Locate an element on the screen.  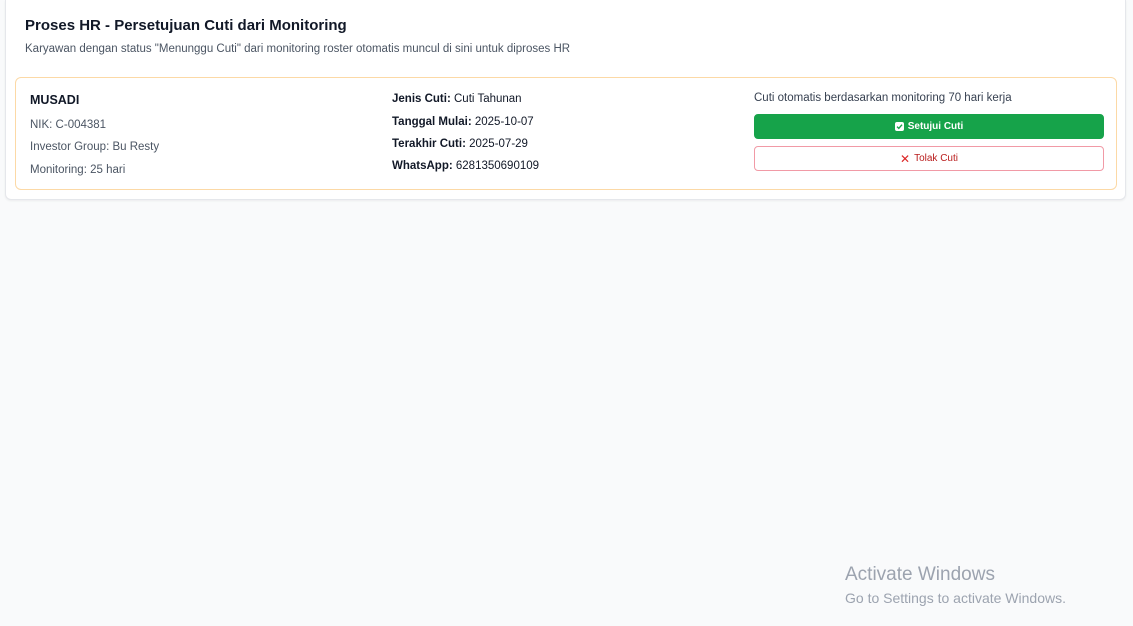
whatsapp: WhatsApp: 6281350690109 is located at coordinates (465, 166).